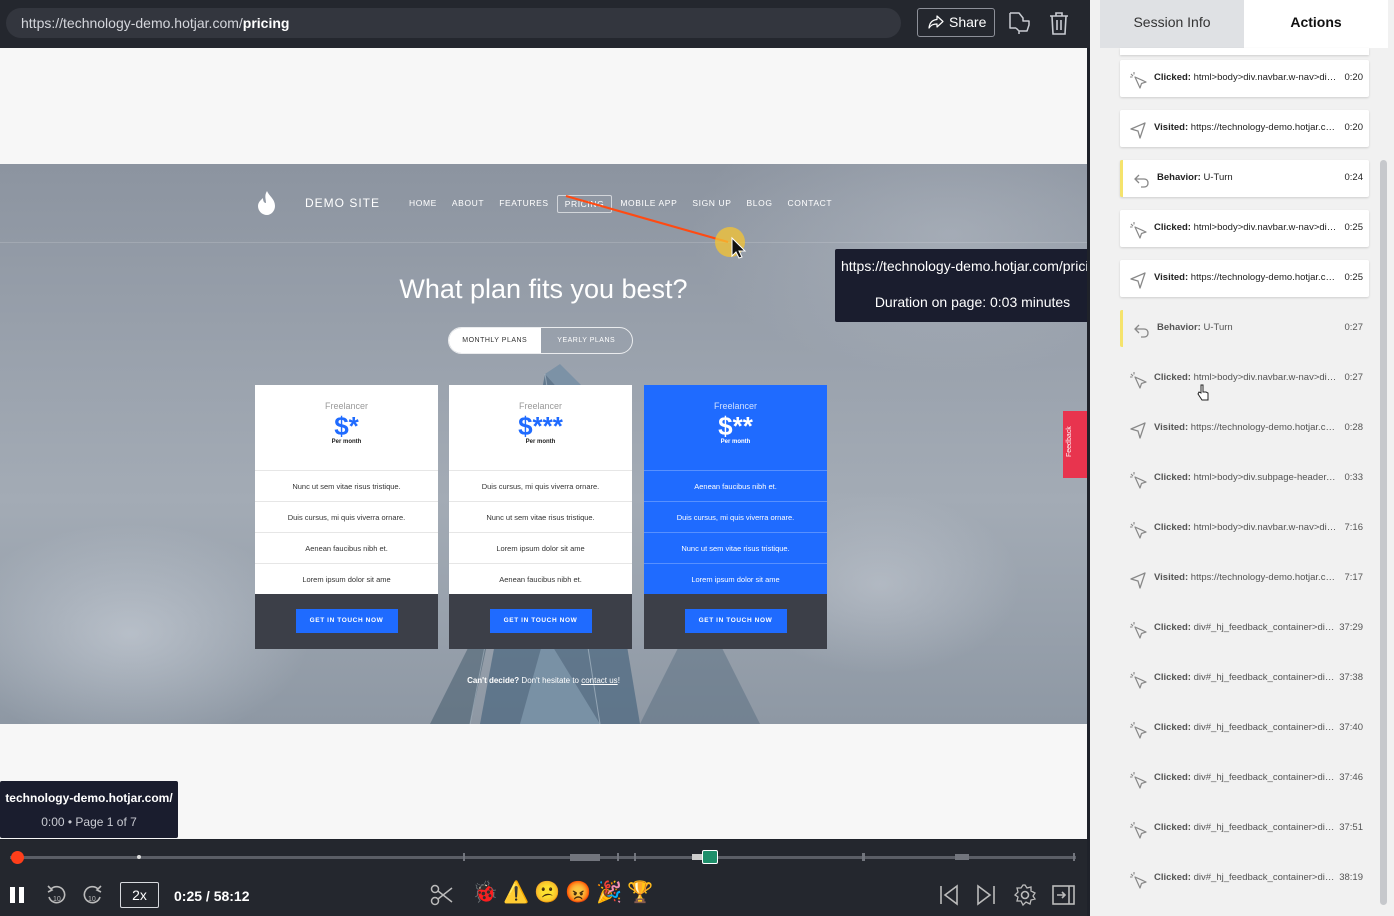 The width and height of the screenshot is (1394, 916). Describe the element at coordinates (516, 893) in the screenshot. I see `warning-icon: ⚠️` at that location.